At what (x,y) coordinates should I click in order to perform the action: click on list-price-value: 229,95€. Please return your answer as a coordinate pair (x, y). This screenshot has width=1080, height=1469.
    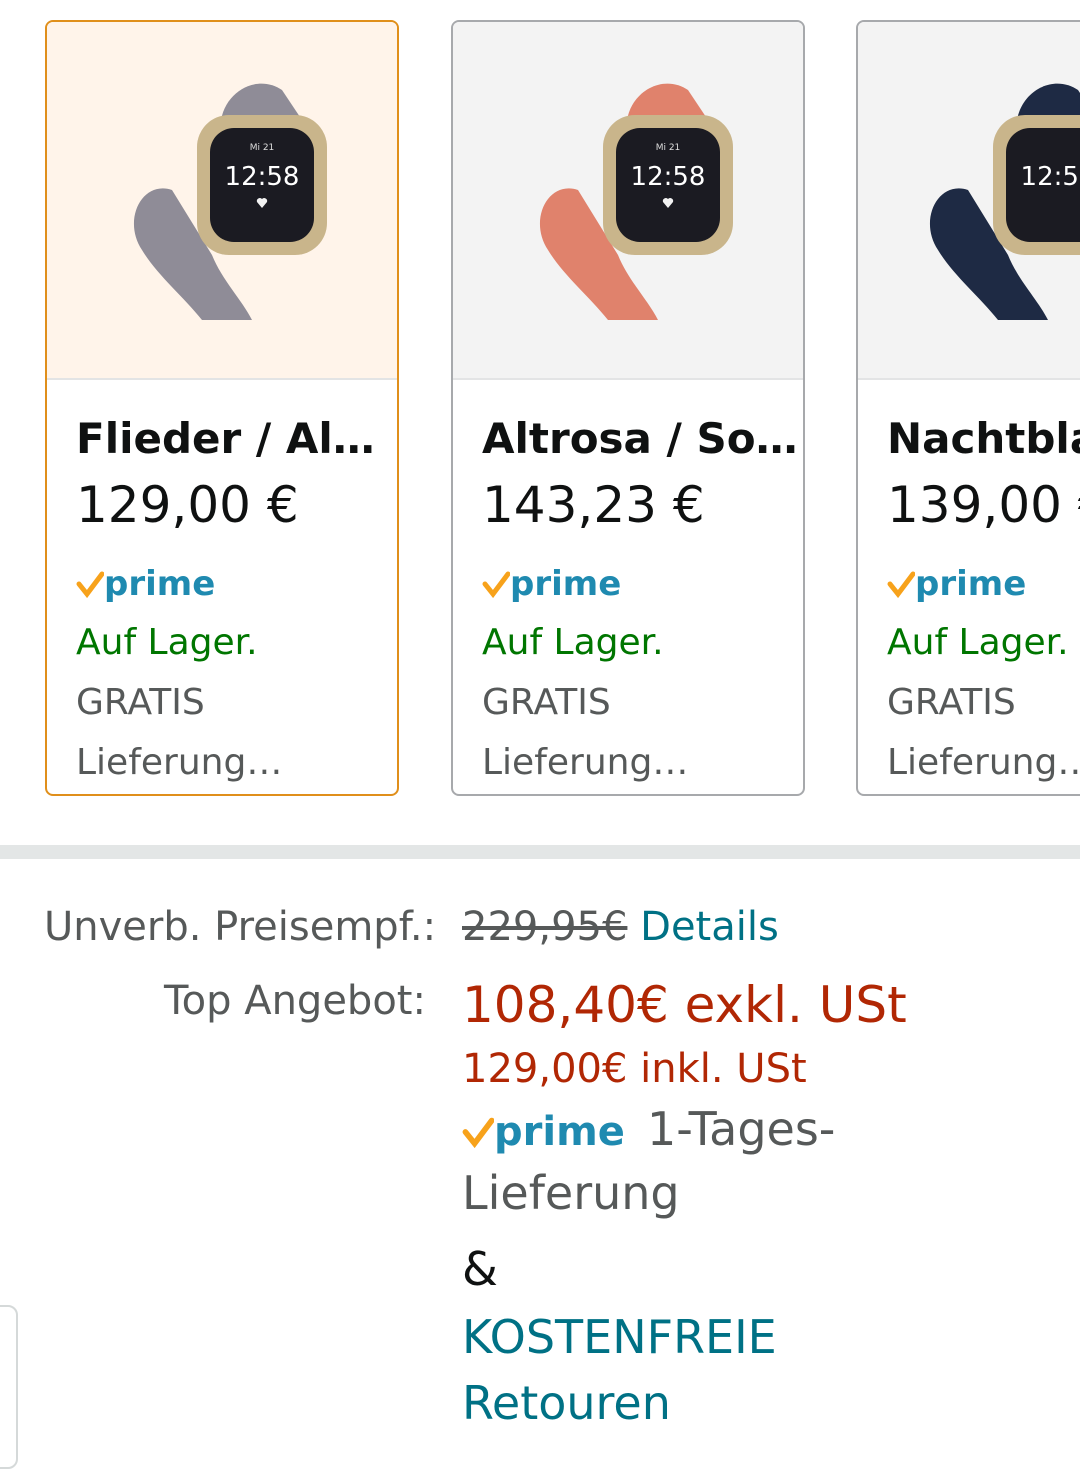
    Looking at the image, I should click on (545, 927).